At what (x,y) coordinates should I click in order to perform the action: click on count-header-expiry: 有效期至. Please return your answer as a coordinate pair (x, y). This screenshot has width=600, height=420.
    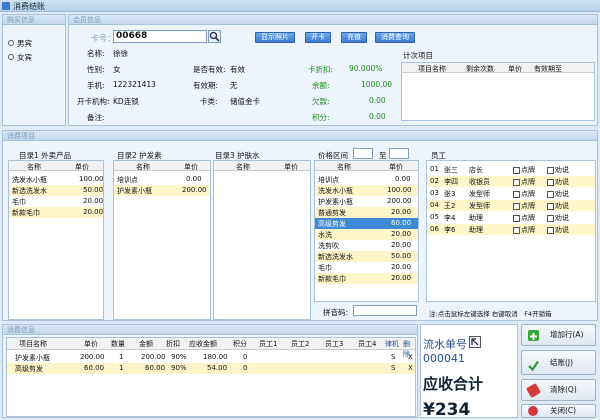
    Looking at the image, I should click on (548, 69).